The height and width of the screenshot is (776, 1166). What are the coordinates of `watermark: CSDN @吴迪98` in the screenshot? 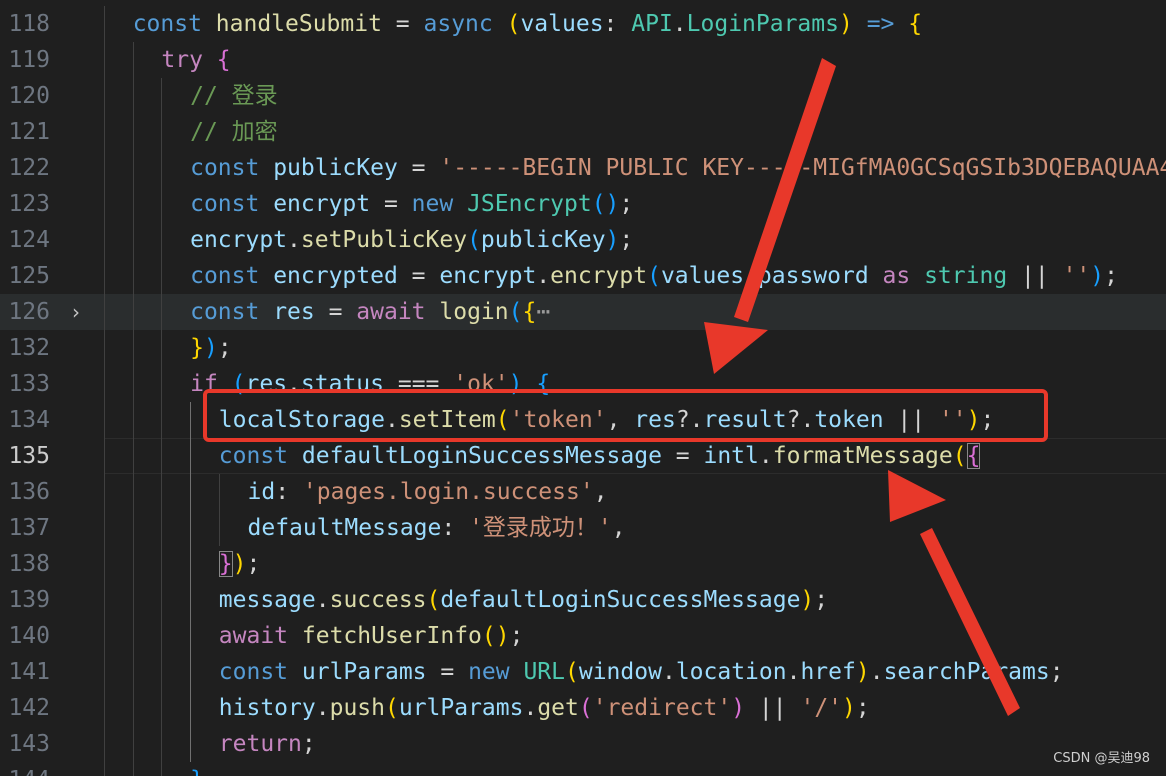 It's located at (1101, 758).